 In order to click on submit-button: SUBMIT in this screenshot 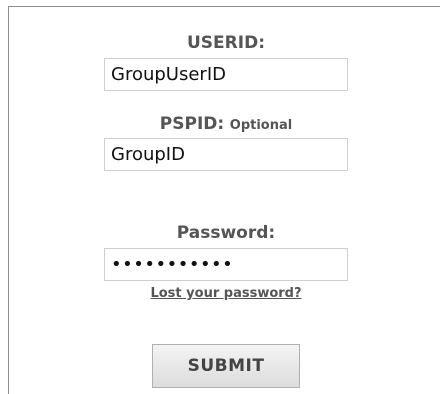, I will do `click(226, 366)`.